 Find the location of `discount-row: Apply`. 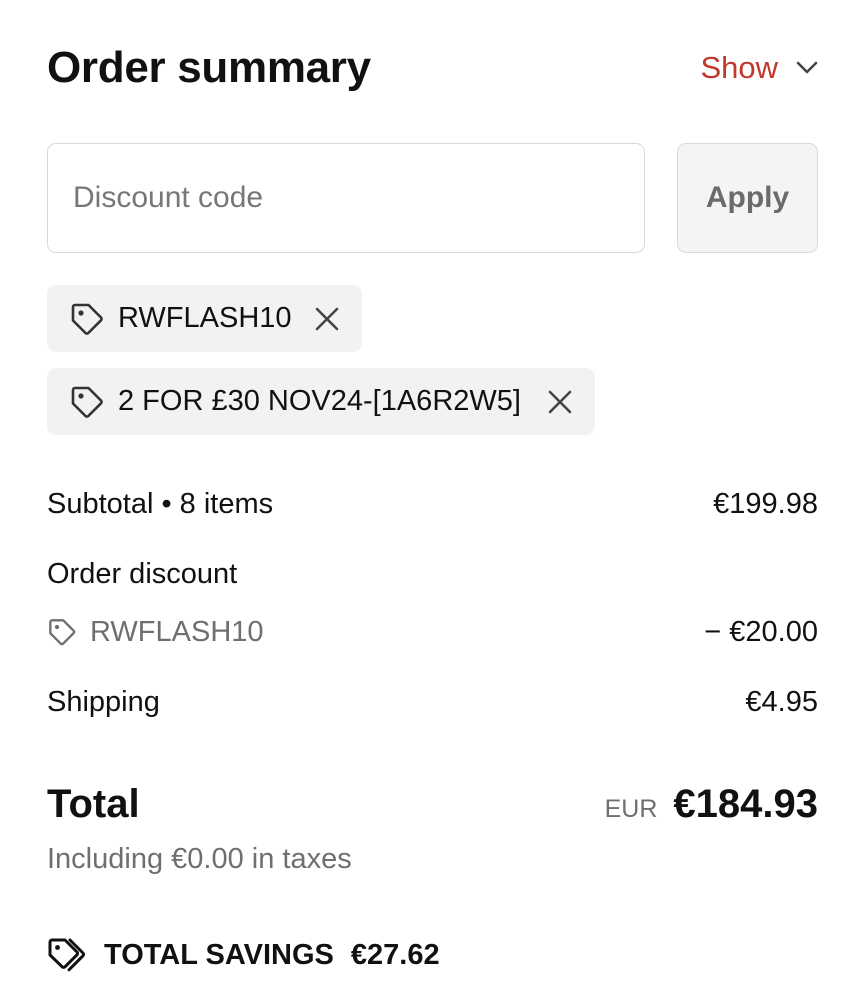

discount-row: Apply is located at coordinates (432, 198).